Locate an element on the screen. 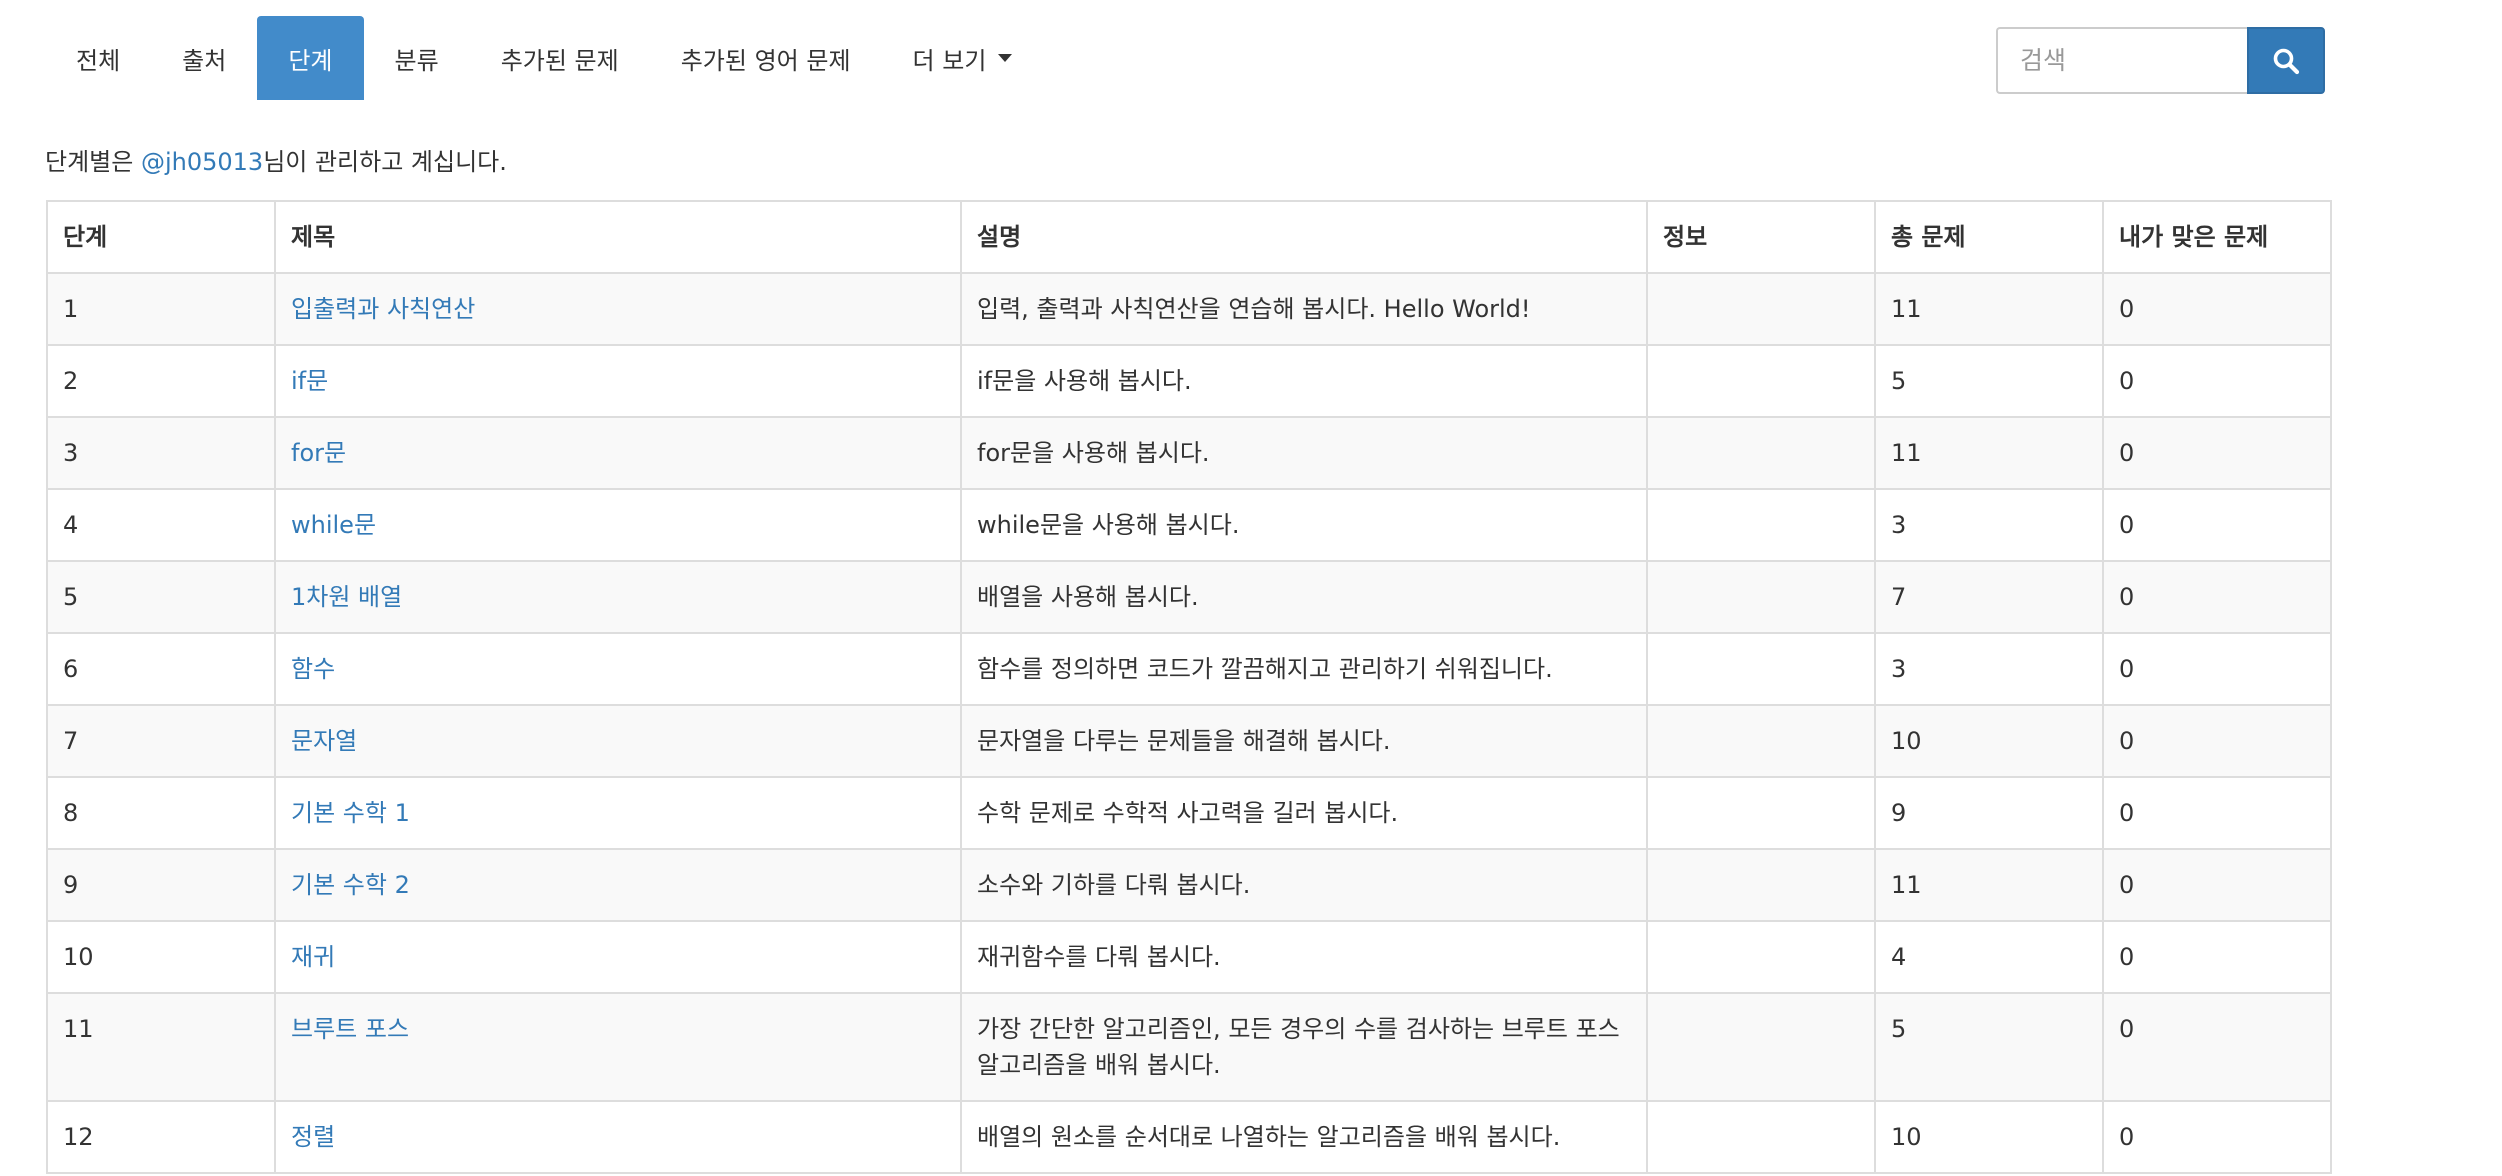 The image size is (2502, 1176). cell-title: 재귀 is located at coordinates (618, 957).